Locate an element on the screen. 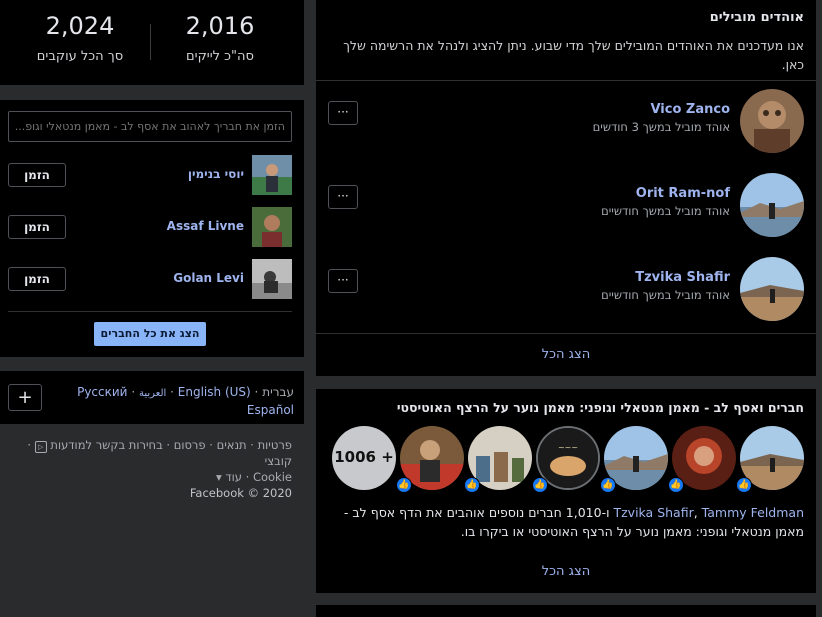 This screenshot has height=617, width=822. friend-link: Tammy Feldman is located at coordinates (753, 512).